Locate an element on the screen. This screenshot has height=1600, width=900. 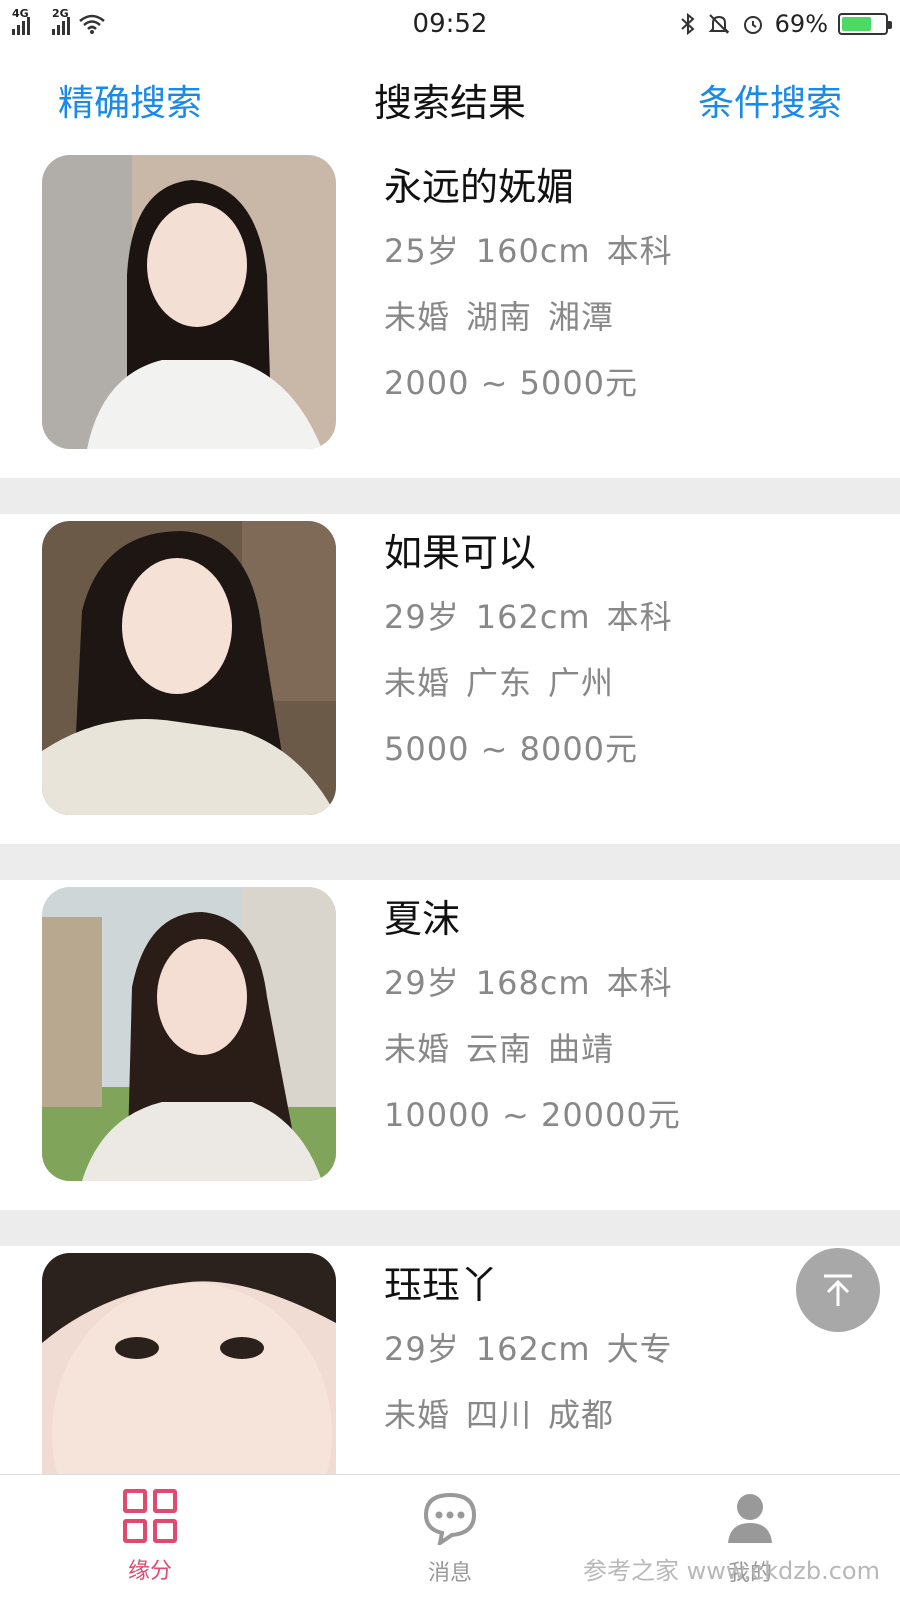
profile-province: 云南 is located at coordinates (499, 1049).